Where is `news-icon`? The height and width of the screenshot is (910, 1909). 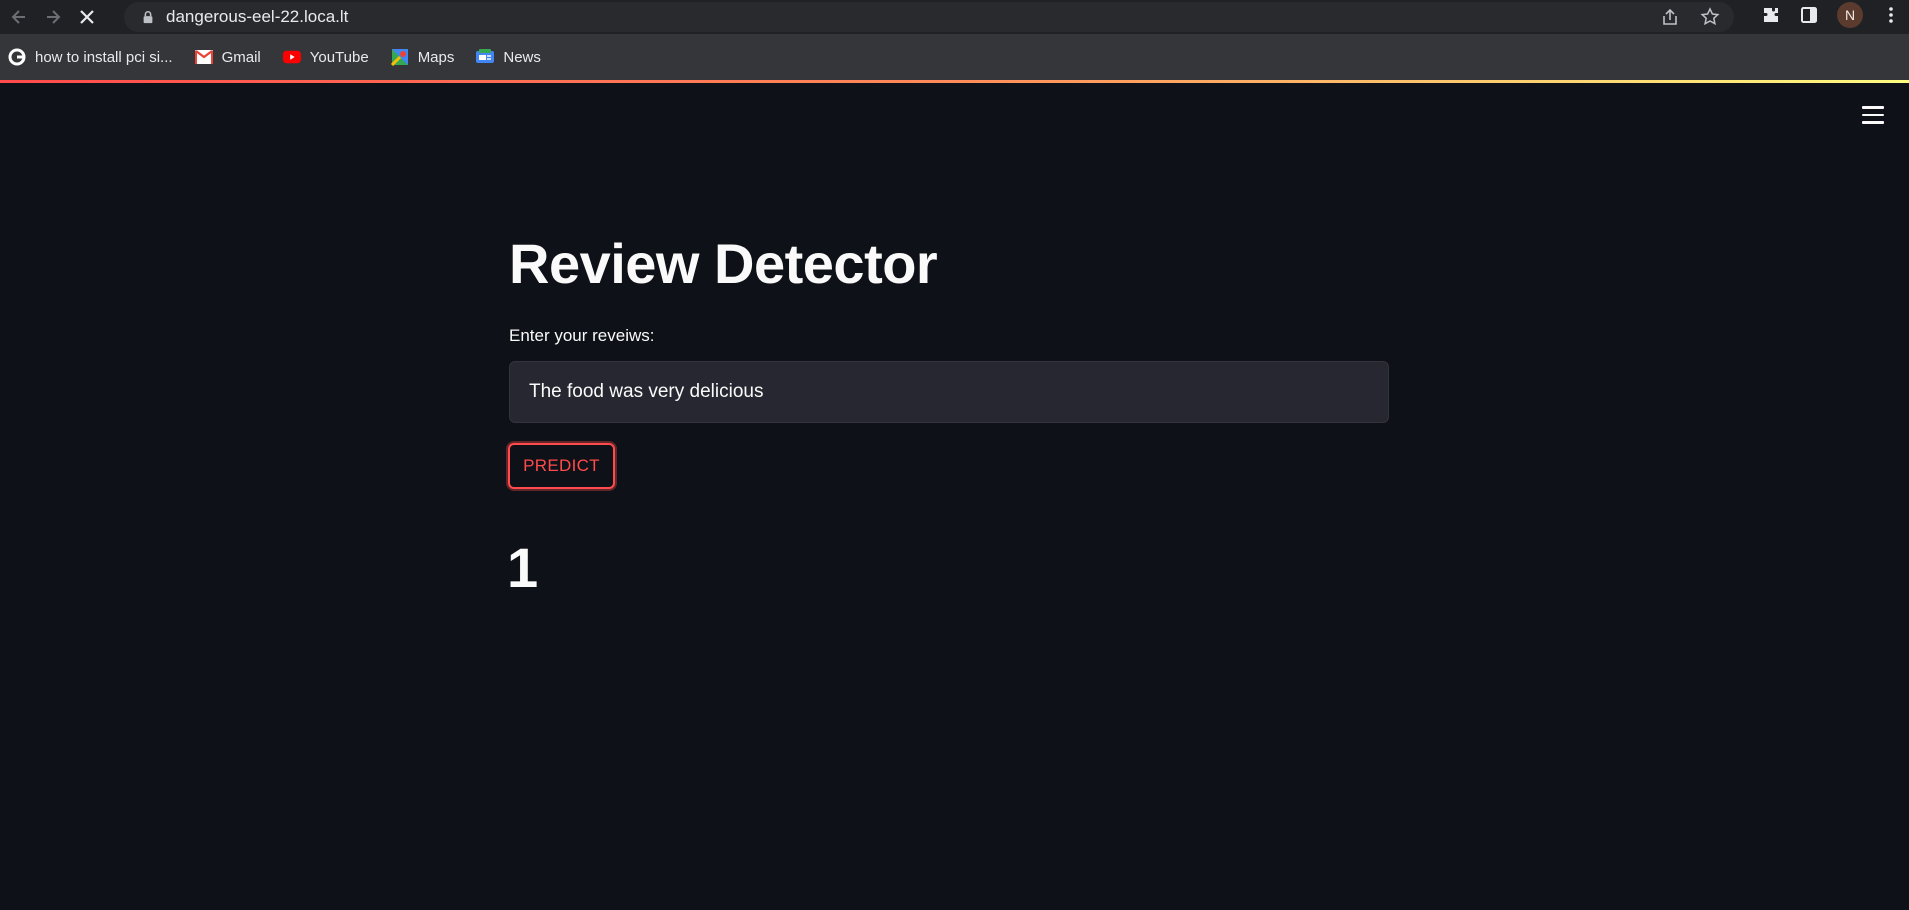 news-icon is located at coordinates (485, 57).